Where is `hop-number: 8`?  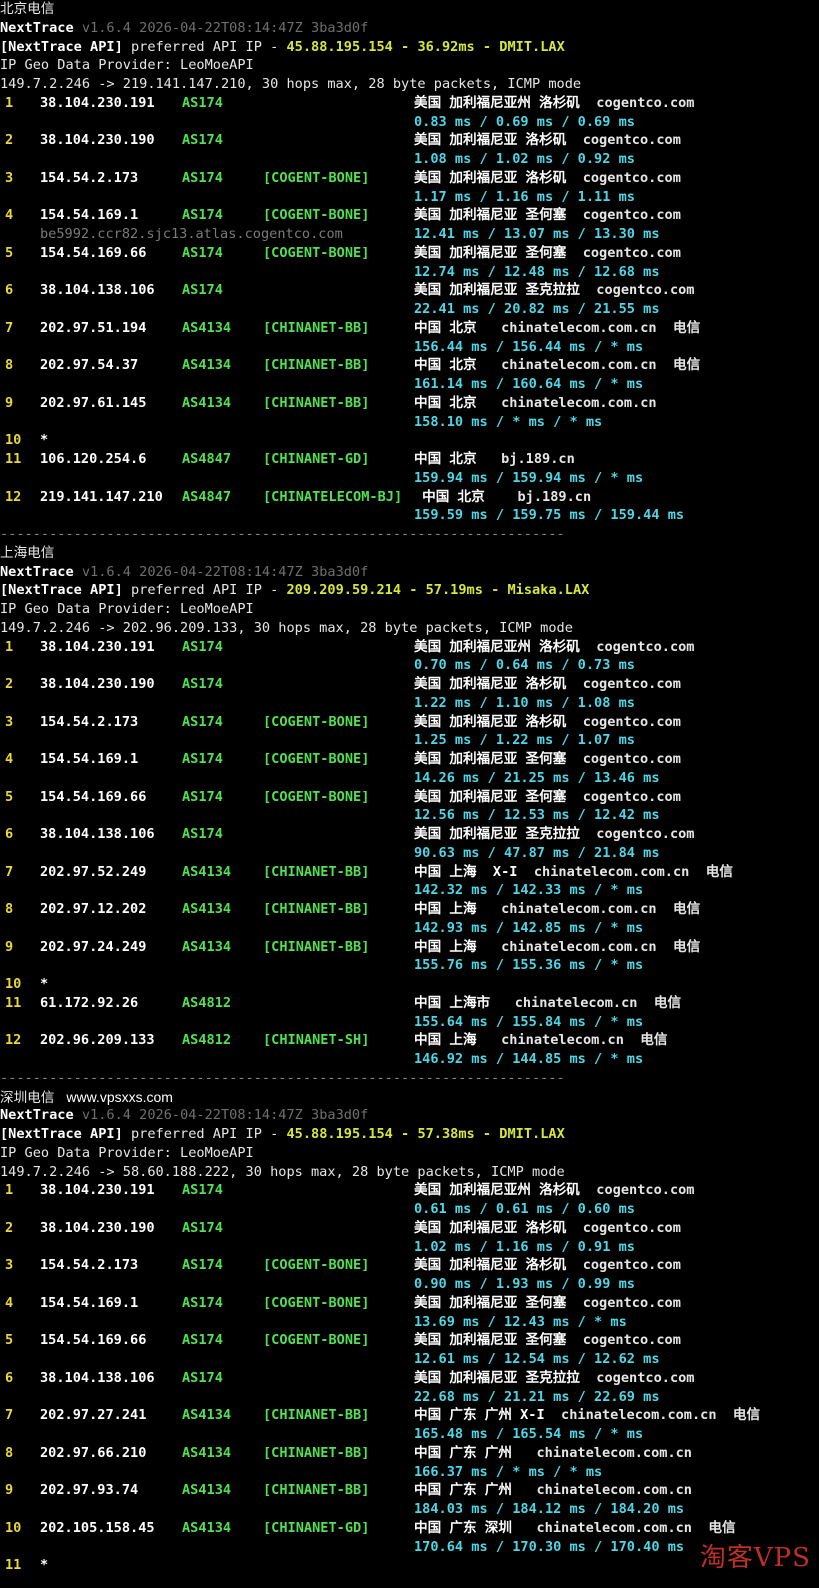
hop-number: 8 is located at coordinates (9, 909).